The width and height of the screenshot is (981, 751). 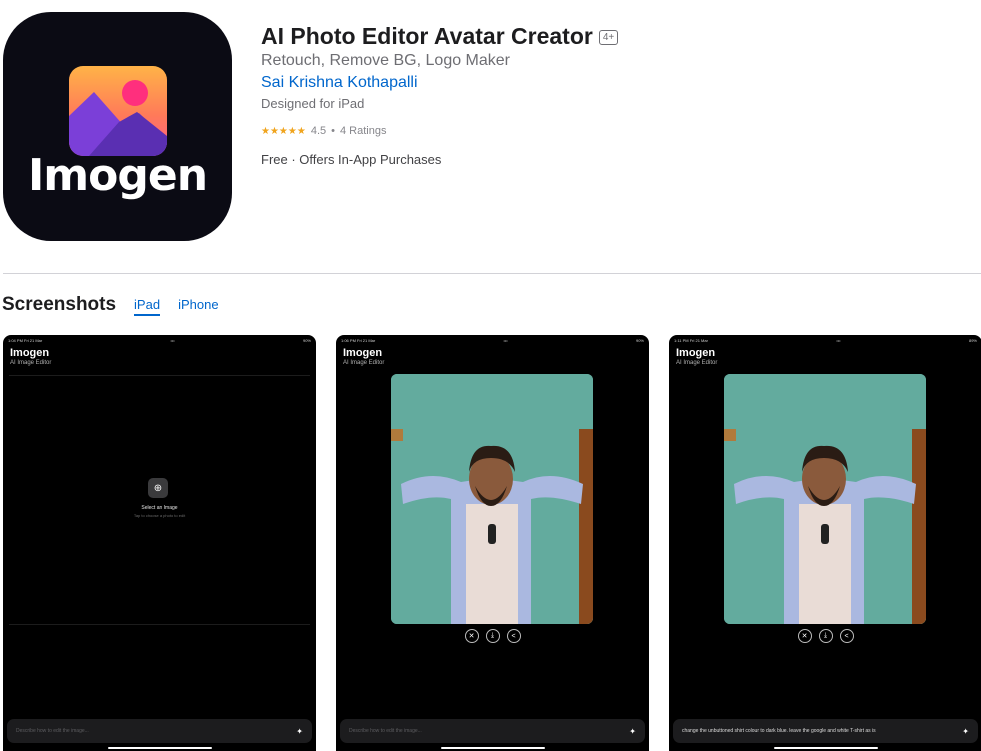 What do you see at coordinates (351, 159) in the screenshot?
I see `price-label: Free · Offers In-App Purchases` at bounding box center [351, 159].